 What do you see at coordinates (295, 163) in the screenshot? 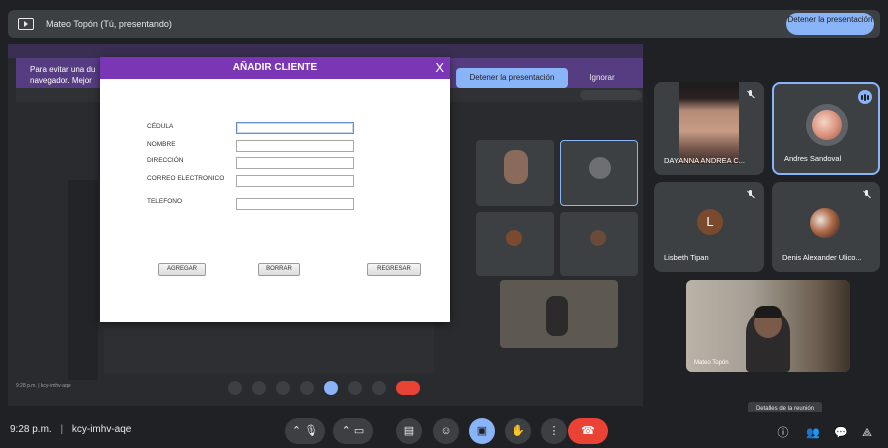
I see `direccion-input` at bounding box center [295, 163].